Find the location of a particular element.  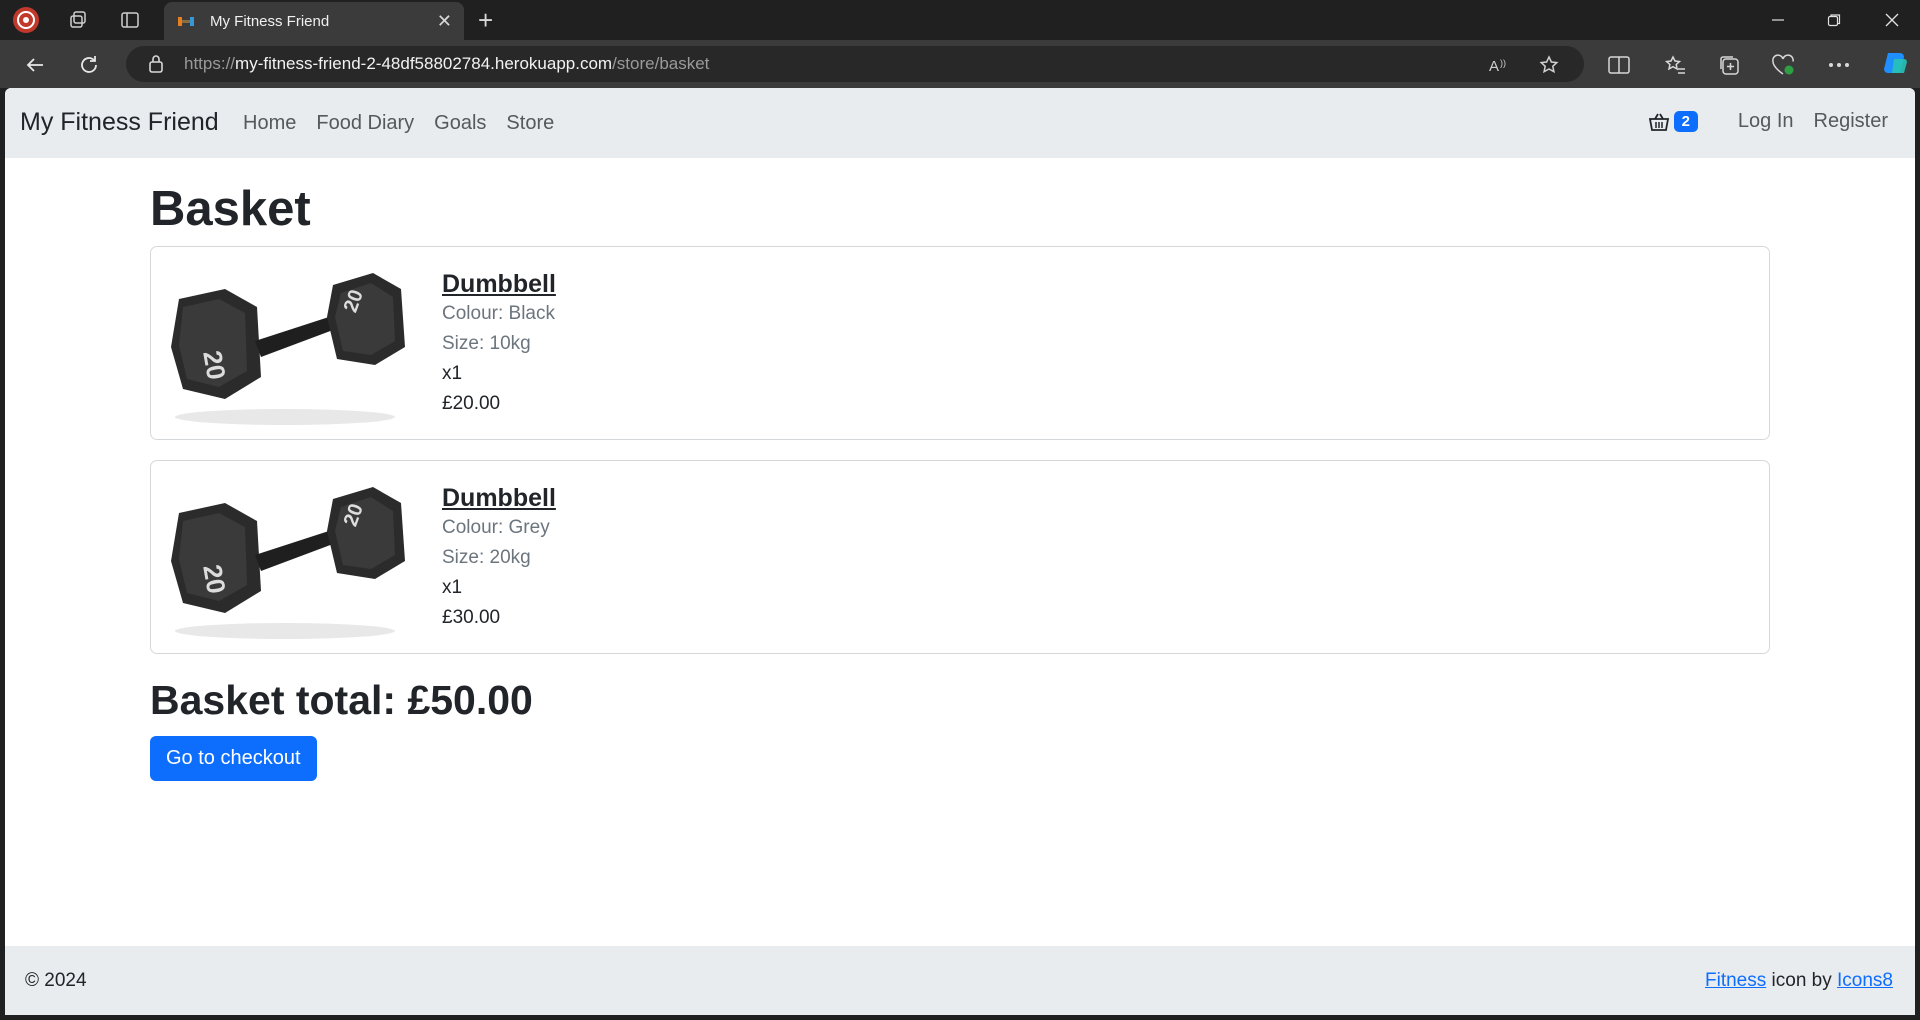

icon-credit: Fitness icon by Icons8 is located at coordinates (1799, 981).